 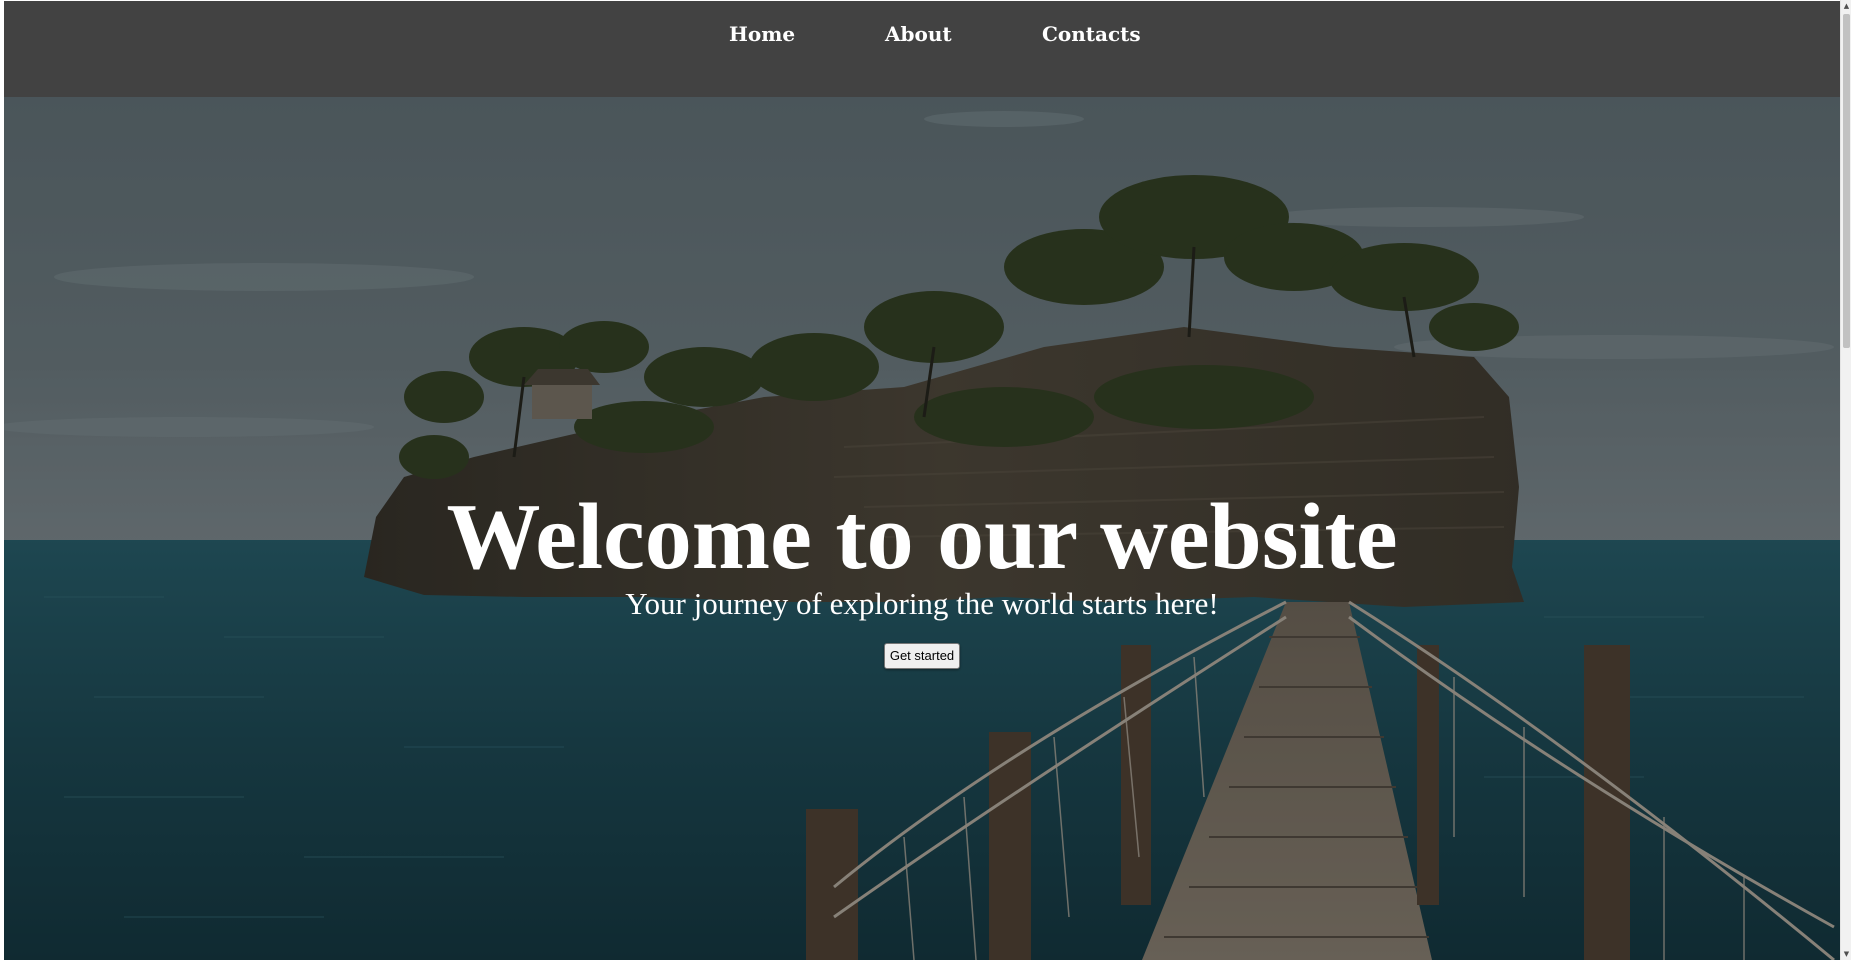 I want to click on page-scrollbar: ▲ ▼, so click(x=1845, y=480).